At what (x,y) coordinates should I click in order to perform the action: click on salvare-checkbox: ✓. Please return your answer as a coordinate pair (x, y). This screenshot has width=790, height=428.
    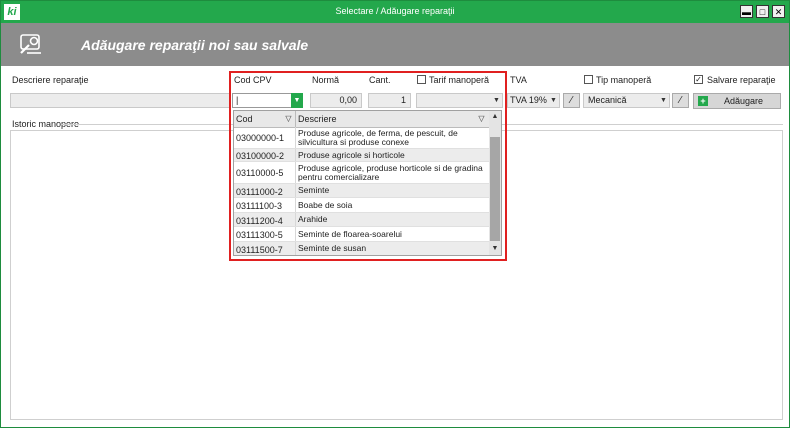
    Looking at the image, I should click on (698, 79).